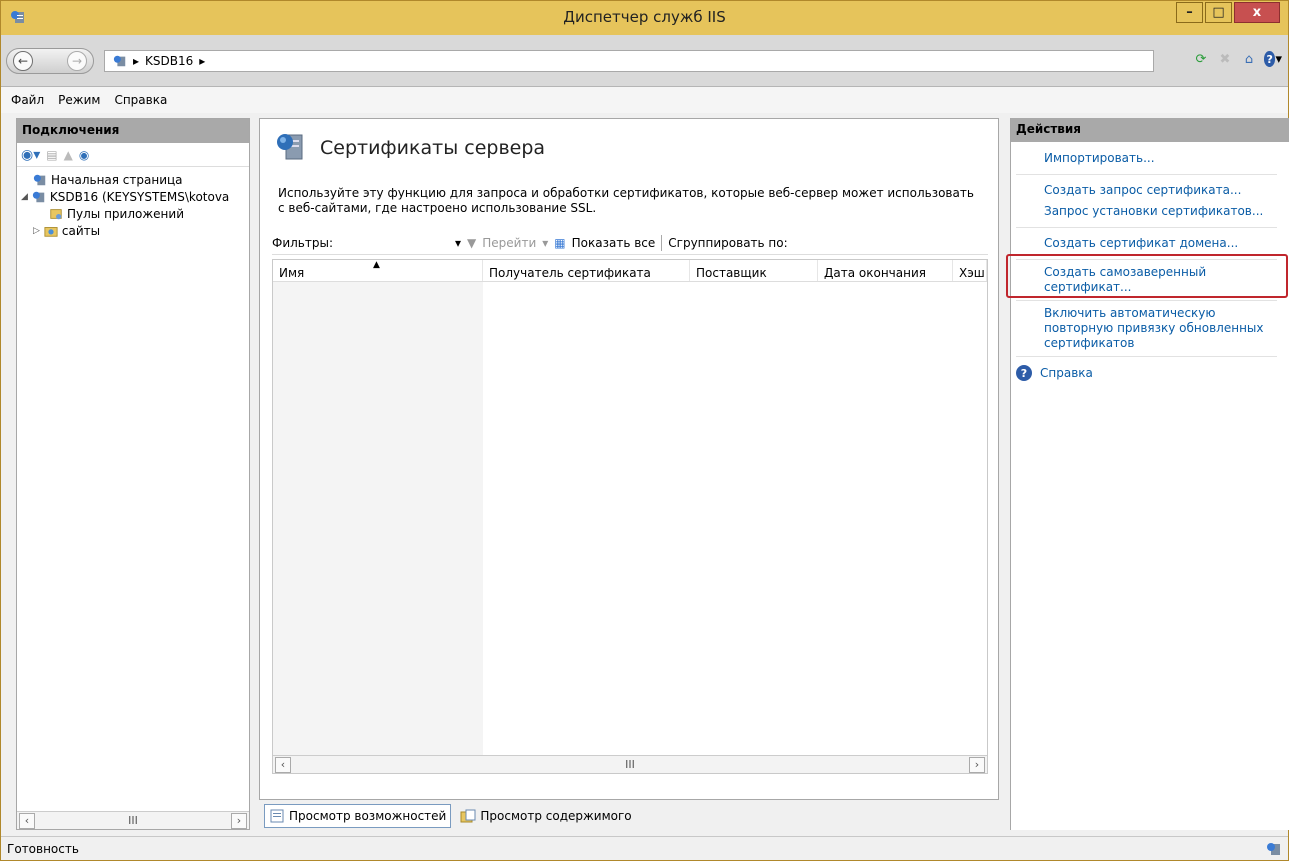 The image size is (1289, 861). What do you see at coordinates (36, 231) in the screenshot?
I see `expand-triangle-icon: ▷` at bounding box center [36, 231].